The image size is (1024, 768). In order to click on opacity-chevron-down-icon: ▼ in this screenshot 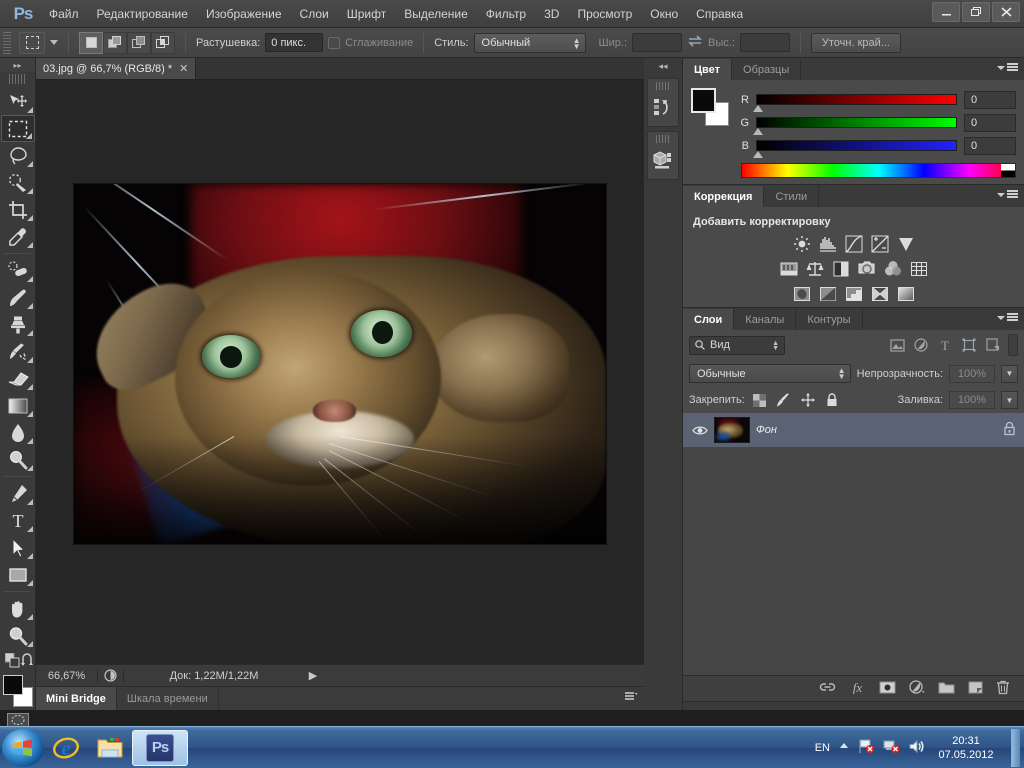, I will do `click(1009, 373)`.